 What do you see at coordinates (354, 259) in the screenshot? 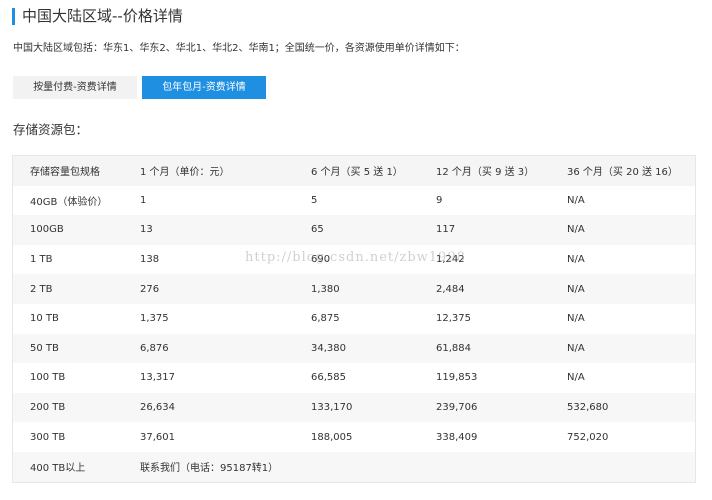
I see `table-row: 1 TB 138 690 1,242 N/A` at bounding box center [354, 259].